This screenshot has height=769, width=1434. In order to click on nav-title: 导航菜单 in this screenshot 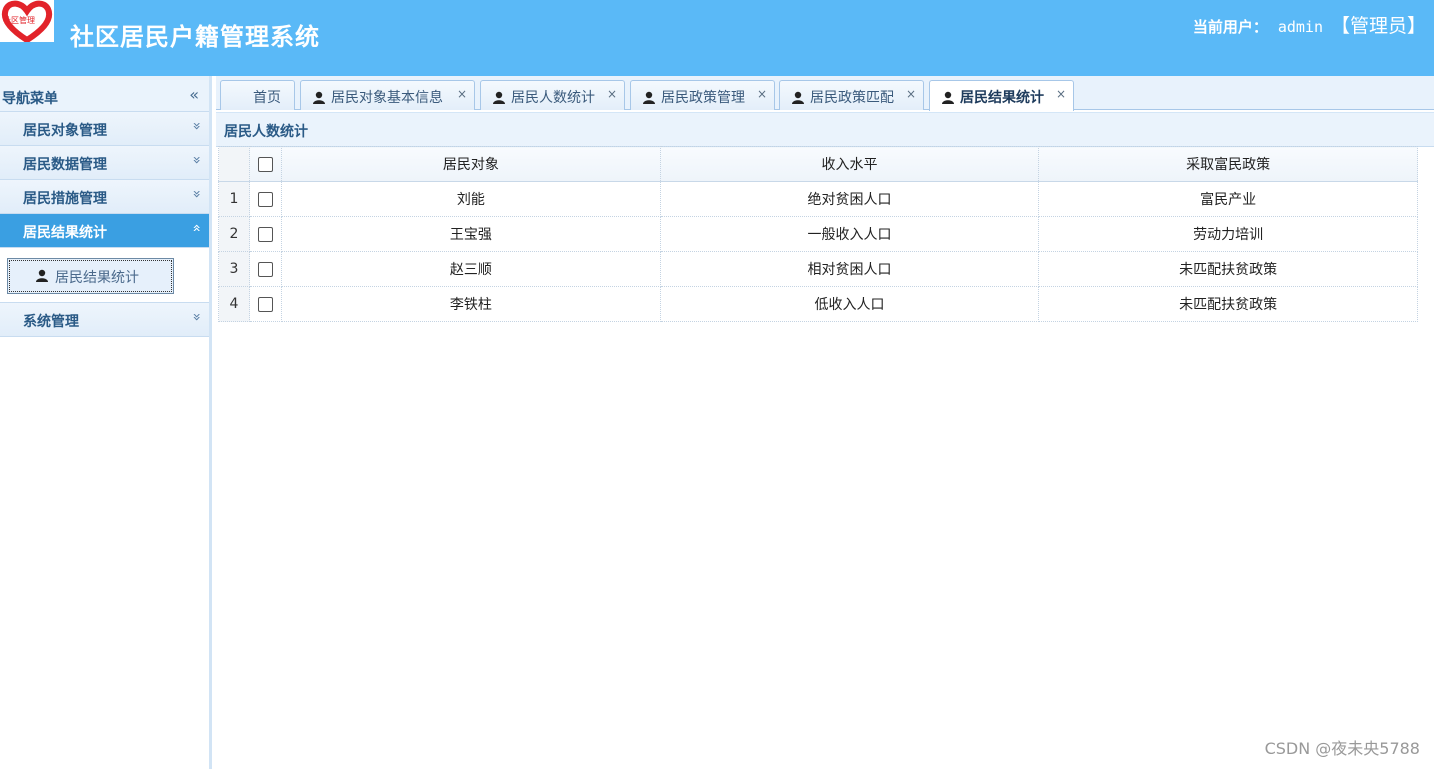, I will do `click(30, 99)`.